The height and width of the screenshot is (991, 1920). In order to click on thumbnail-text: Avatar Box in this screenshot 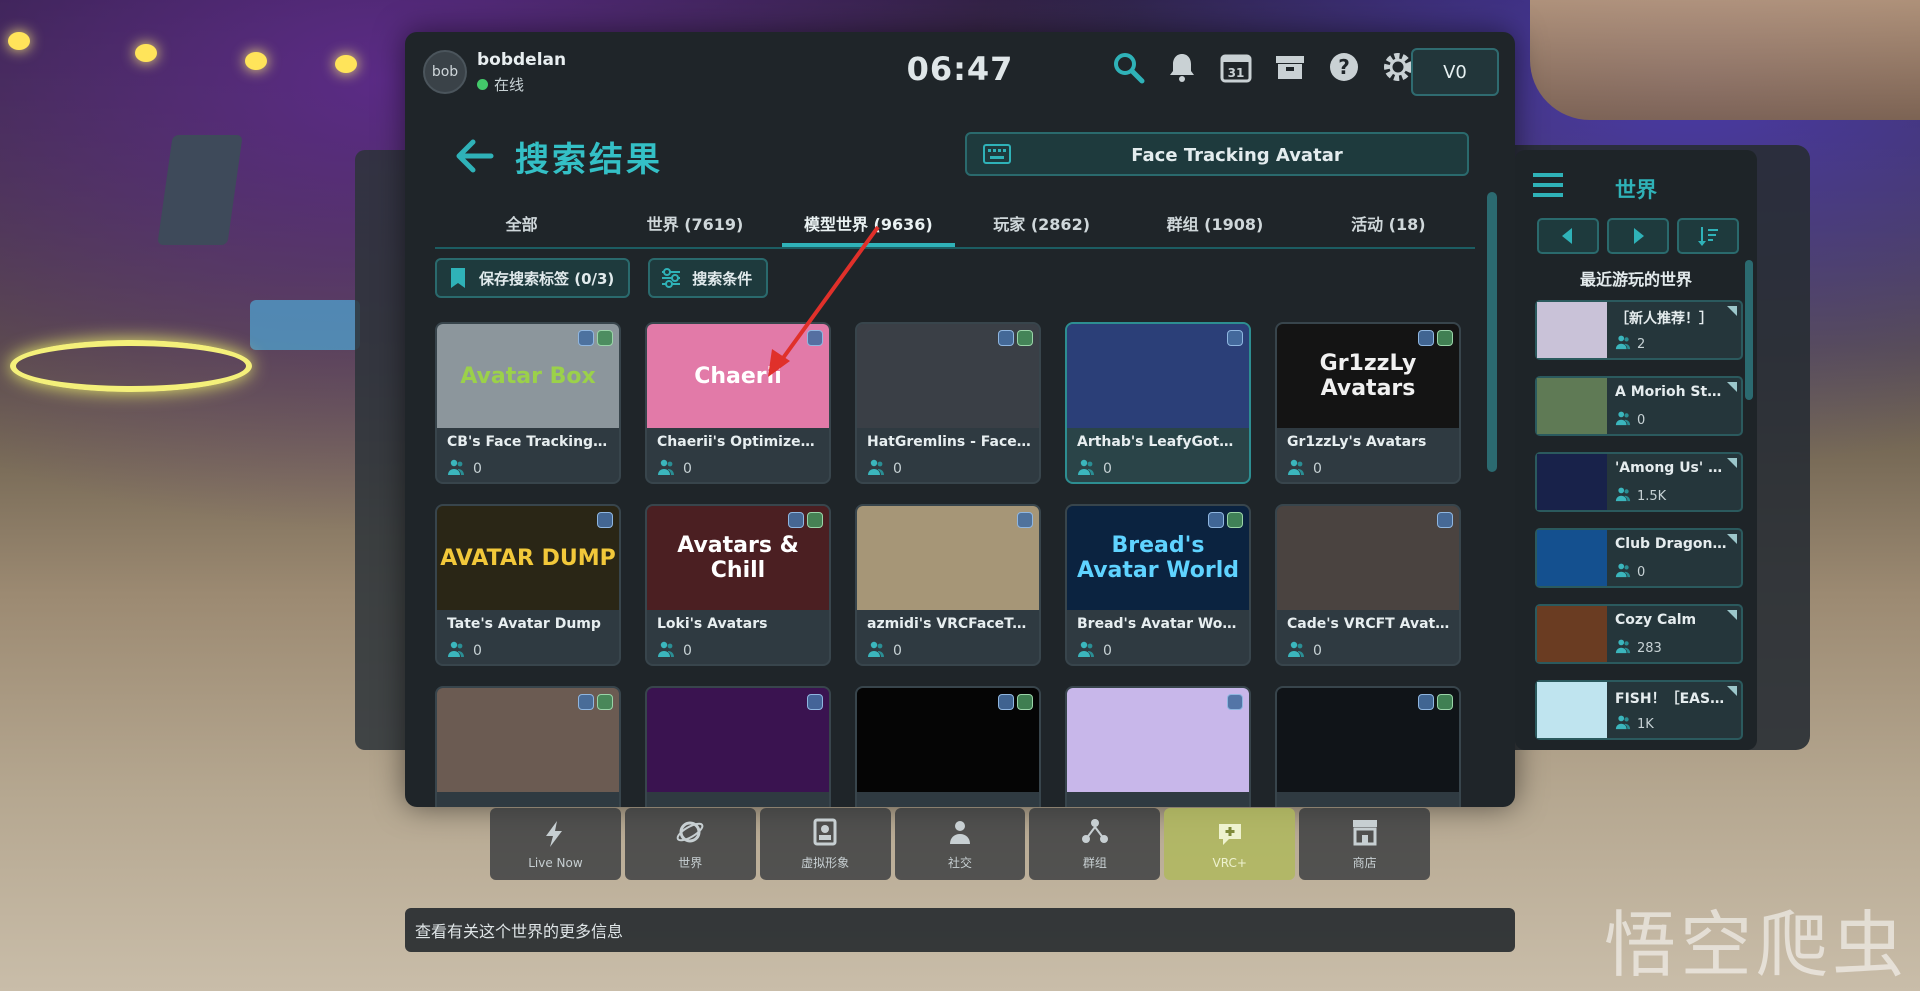, I will do `click(528, 376)`.